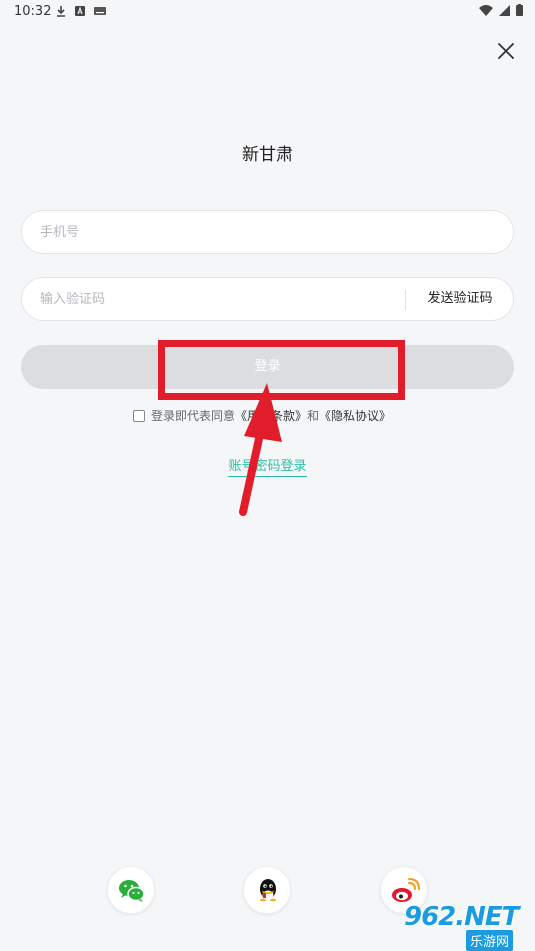 The width and height of the screenshot is (535, 951). I want to click on a-badge-icon, so click(80, 11).